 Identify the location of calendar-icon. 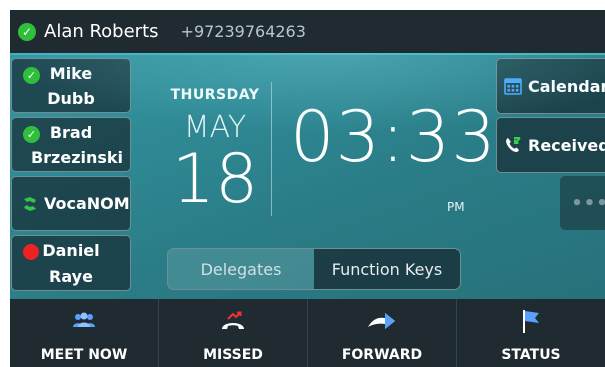
(513, 86).